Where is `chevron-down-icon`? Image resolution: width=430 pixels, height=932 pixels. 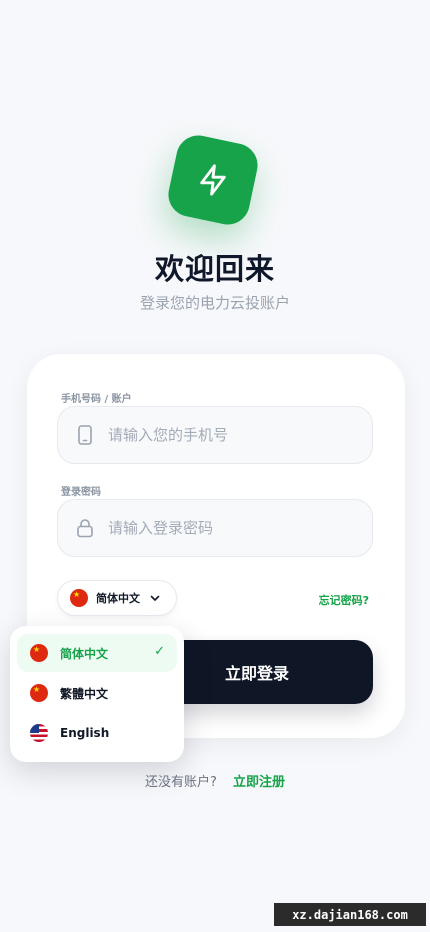
chevron-down-icon is located at coordinates (155, 598).